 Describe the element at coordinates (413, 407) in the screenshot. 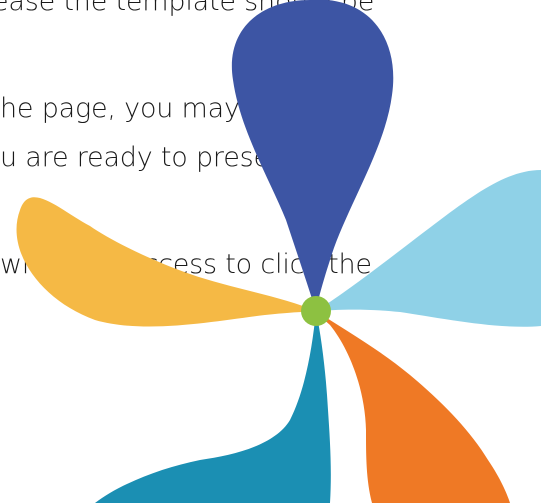

I see `orange-petal` at that location.